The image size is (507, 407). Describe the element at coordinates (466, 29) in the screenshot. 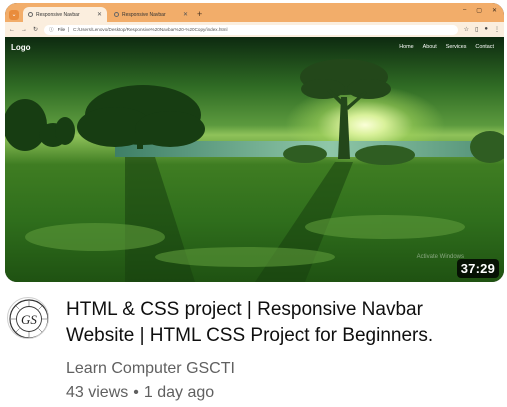

I see `bookmark-star-icon: ☆` at that location.